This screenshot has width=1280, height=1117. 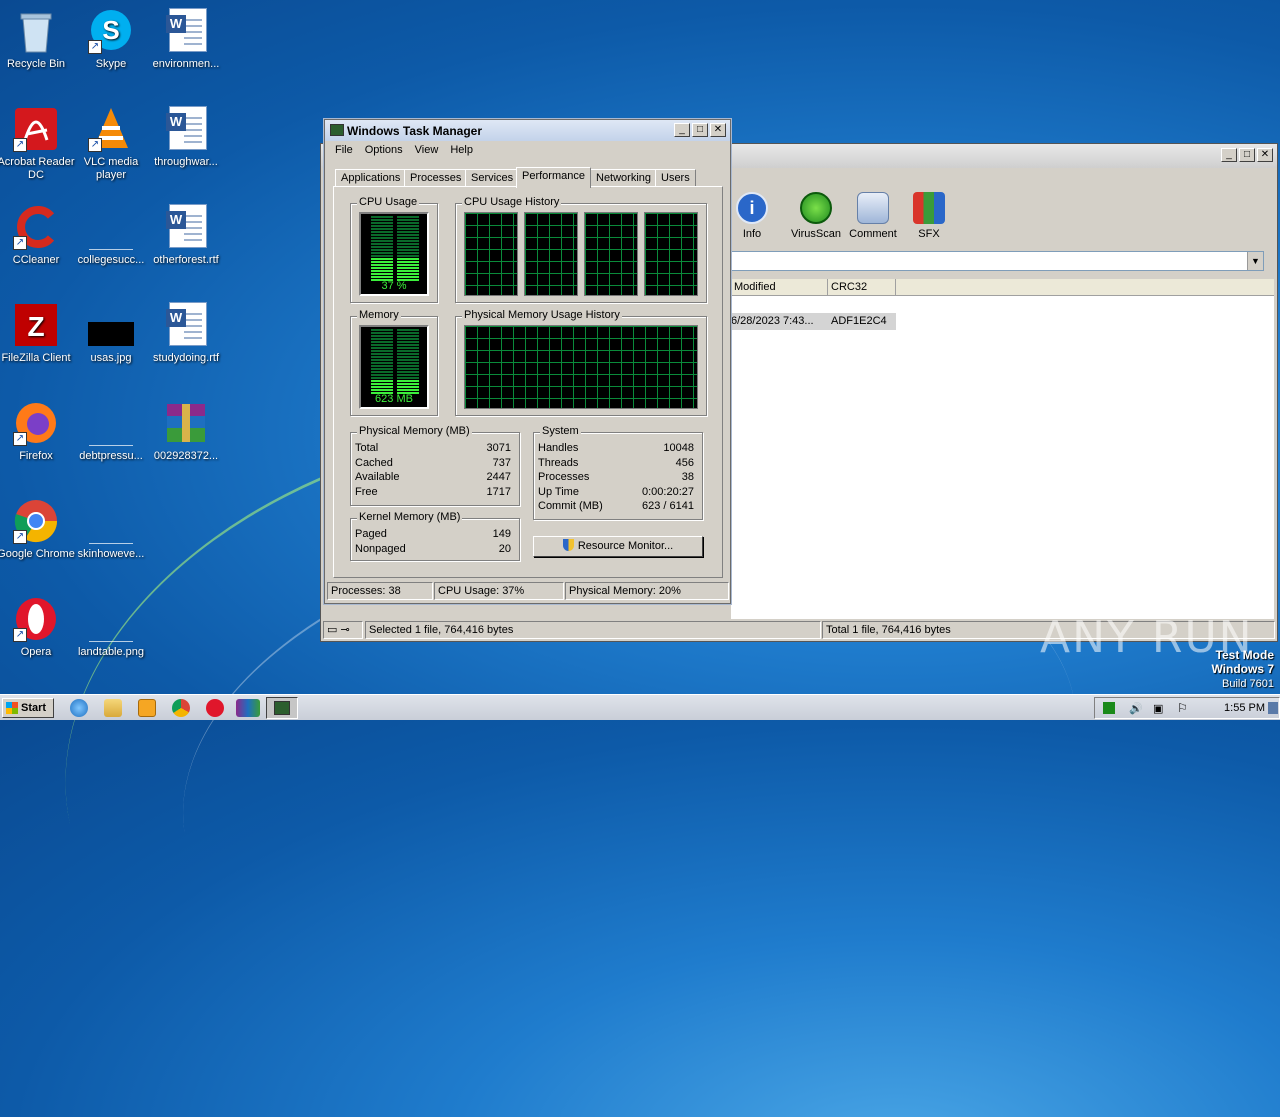 I want to click on desktop-icon-usas: usas.jpg, so click(x=111, y=333).